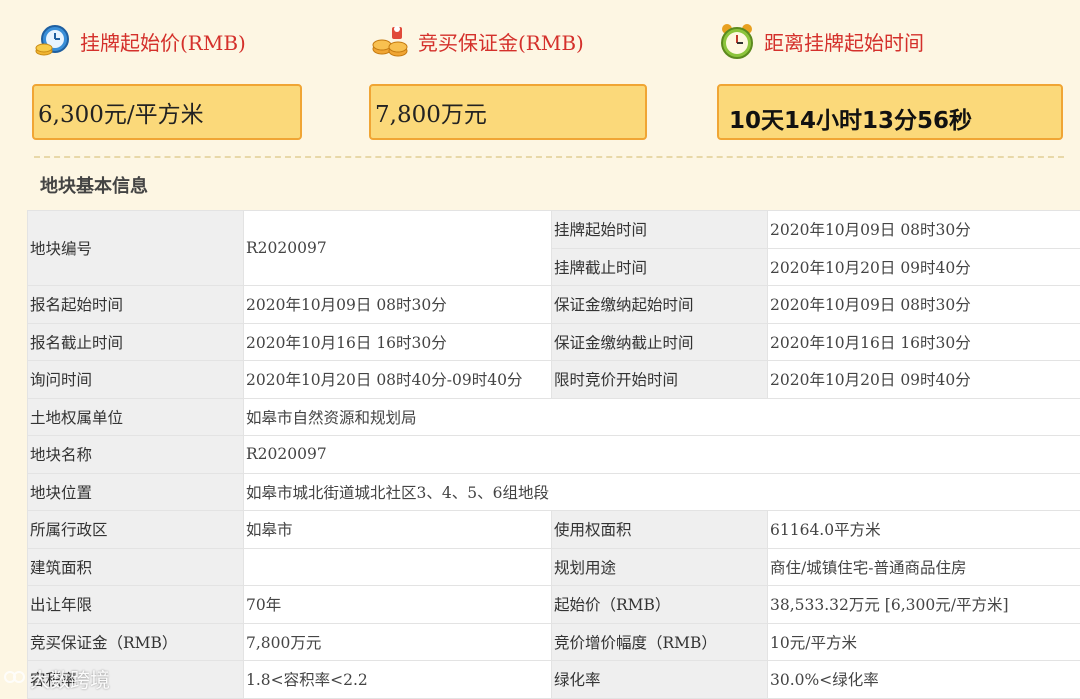  Describe the element at coordinates (136, 642) in the screenshot. I see `label-bid-deposit: 竞买保证金（RMB）` at that location.